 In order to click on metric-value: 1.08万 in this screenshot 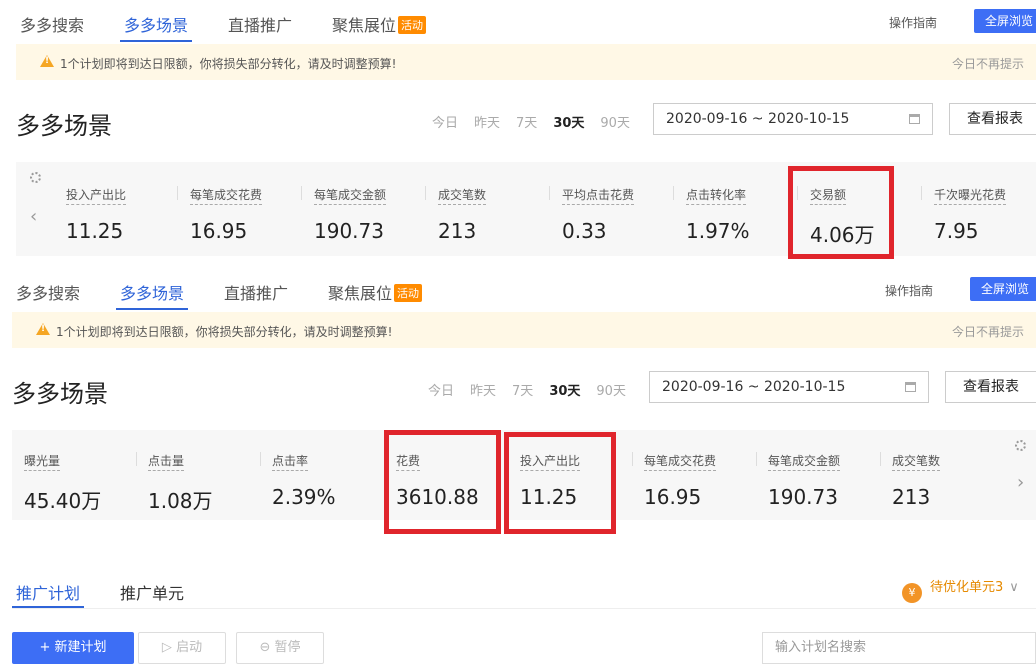, I will do `click(180, 501)`.